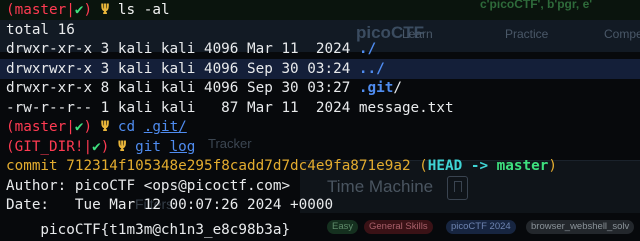 The width and height of the screenshot is (640, 241). Describe the element at coordinates (238, 166) in the screenshot. I see `commit-hash: 712314f105348e295f8cadd7d7dc4e9fa871e9a2` at that location.